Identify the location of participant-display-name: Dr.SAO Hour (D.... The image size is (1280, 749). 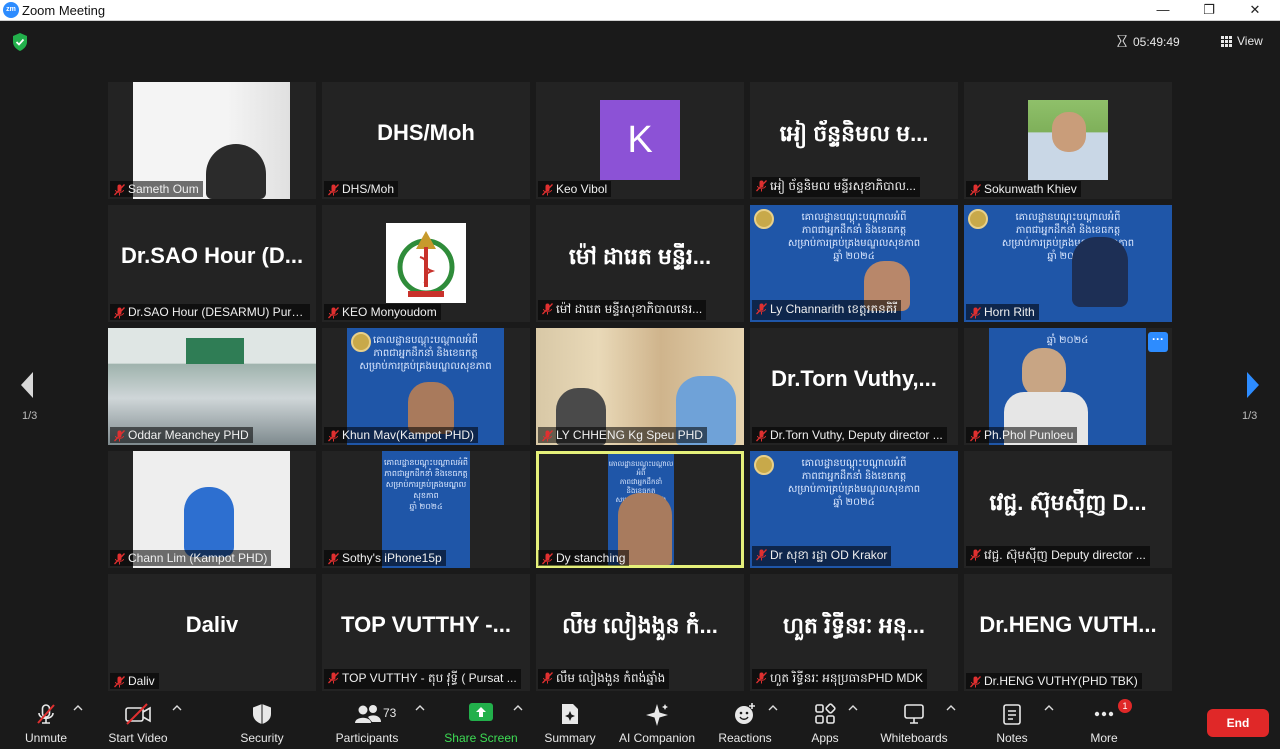
(212, 255).